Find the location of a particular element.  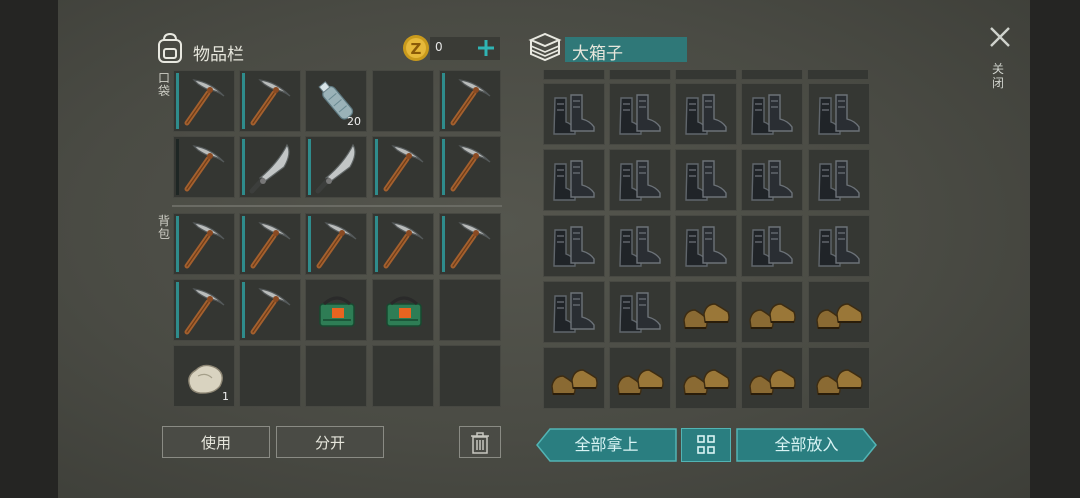

inventory-title: 物品栏 is located at coordinates (218, 55).